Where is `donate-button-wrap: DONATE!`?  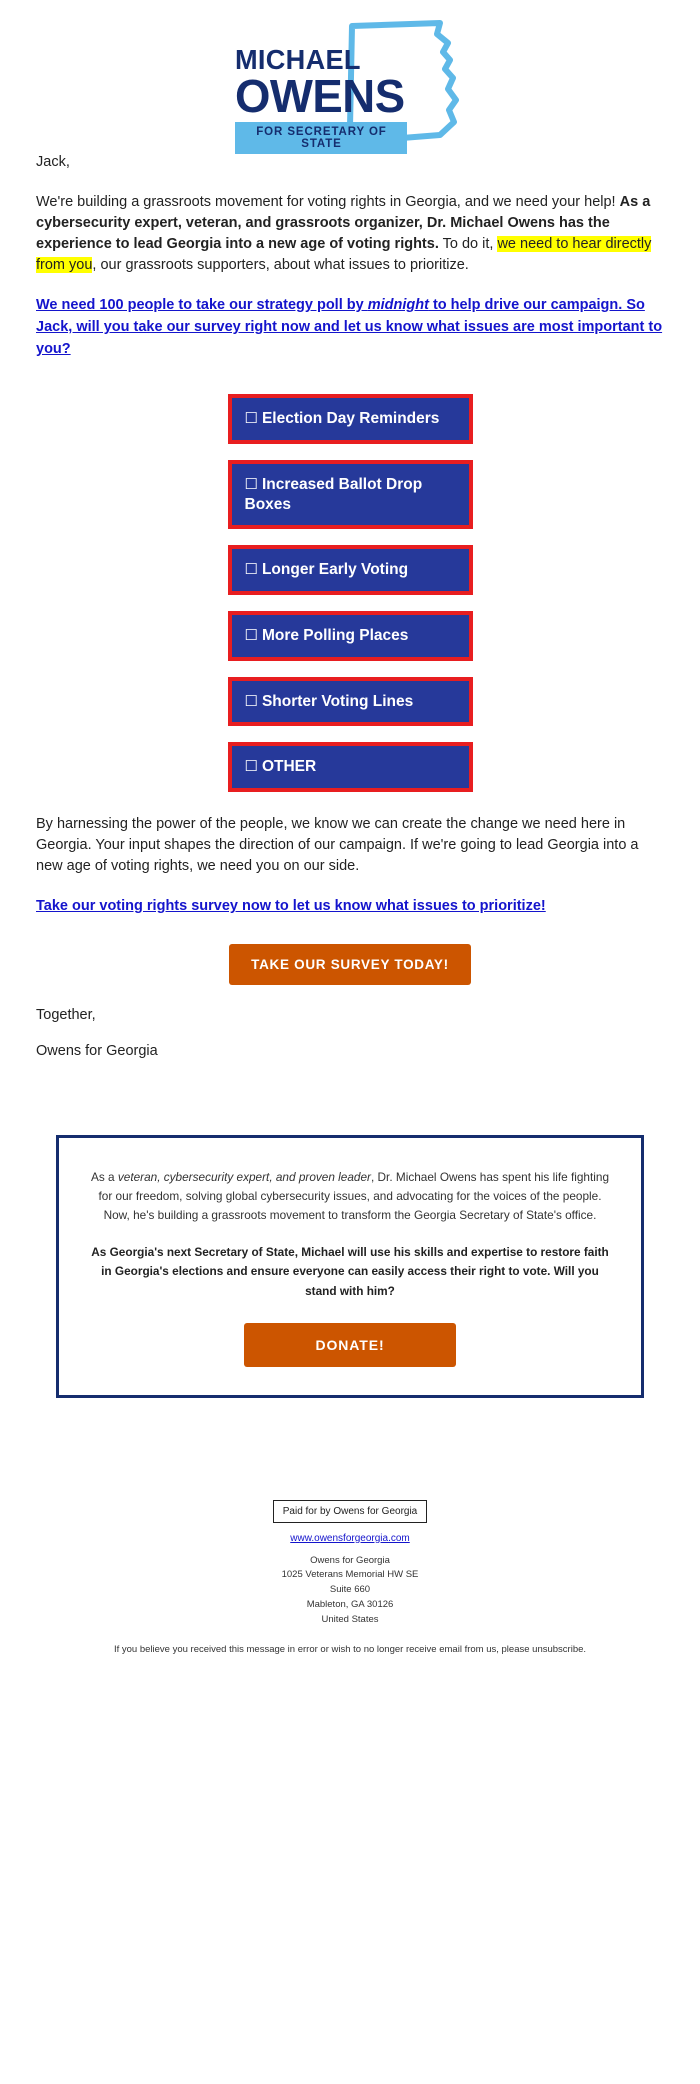
donate-button-wrap: DONATE! is located at coordinates (350, 1344).